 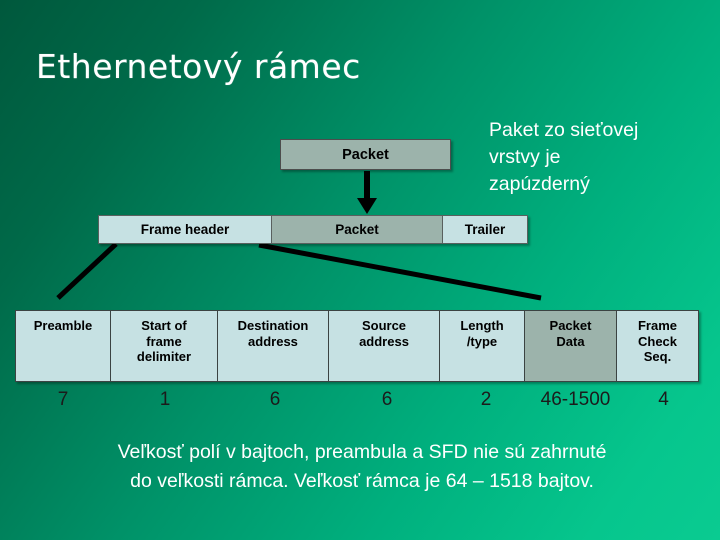 What do you see at coordinates (198, 66) in the screenshot?
I see `page-title: Ethernetový rámec` at bounding box center [198, 66].